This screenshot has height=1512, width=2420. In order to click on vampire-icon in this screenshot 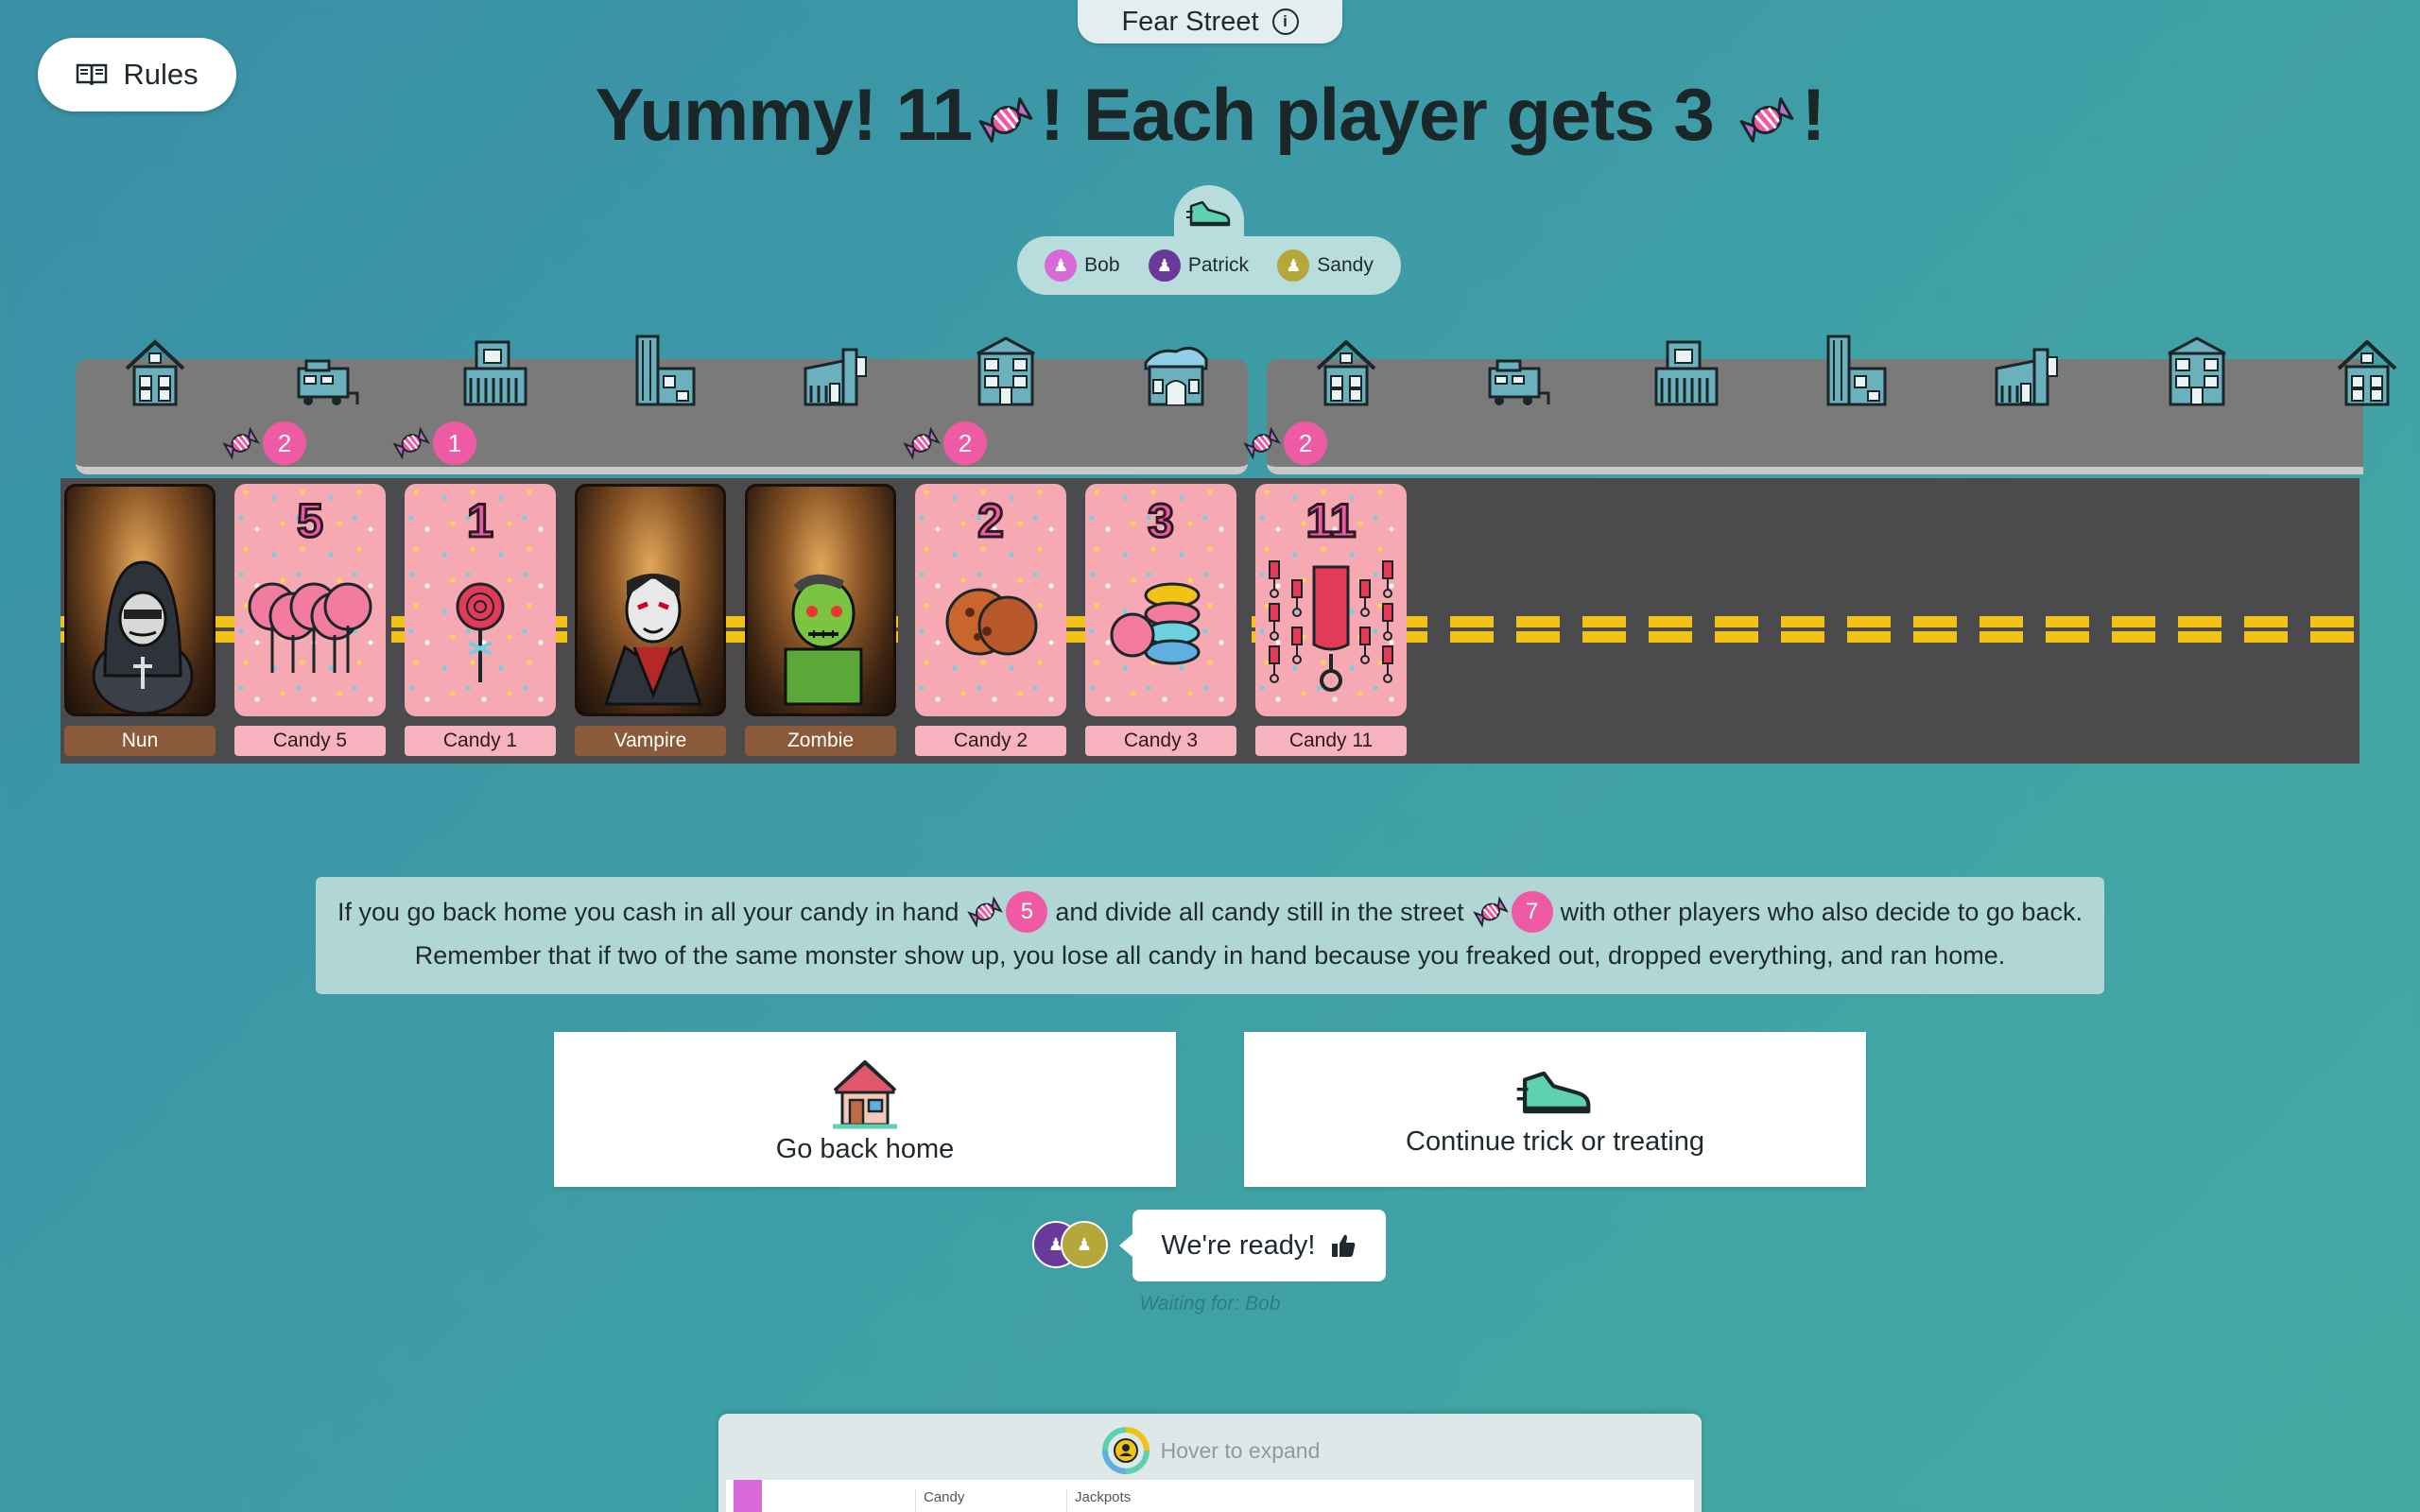, I will do `click(653, 640)`.